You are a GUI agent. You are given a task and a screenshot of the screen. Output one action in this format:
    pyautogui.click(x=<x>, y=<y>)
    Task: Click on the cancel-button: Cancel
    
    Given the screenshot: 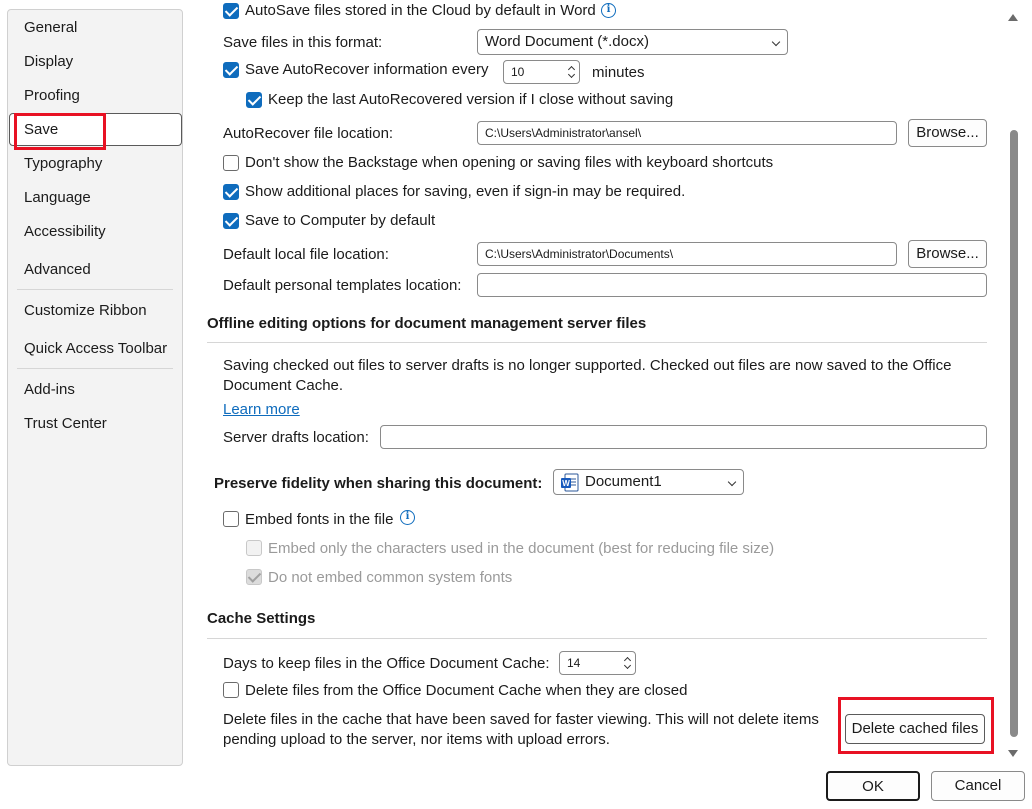 What is the action you would take?
    pyautogui.click(x=978, y=786)
    